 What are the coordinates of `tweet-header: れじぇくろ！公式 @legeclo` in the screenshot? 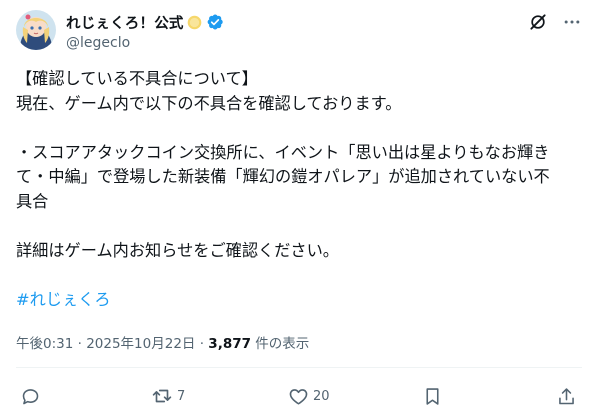 It's located at (299, 34).